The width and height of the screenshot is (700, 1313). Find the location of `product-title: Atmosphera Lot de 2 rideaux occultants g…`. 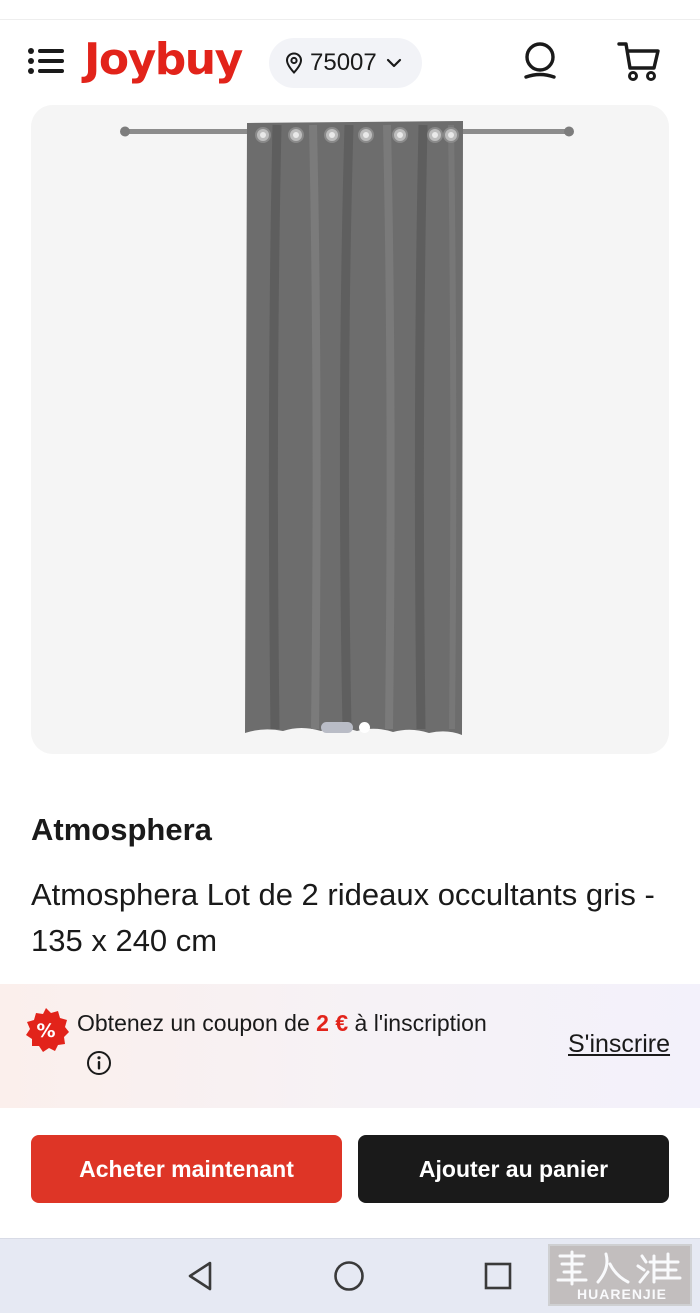

product-title: Atmosphera Lot de 2 rideaux occultants g… is located at coordinates (343, 917).